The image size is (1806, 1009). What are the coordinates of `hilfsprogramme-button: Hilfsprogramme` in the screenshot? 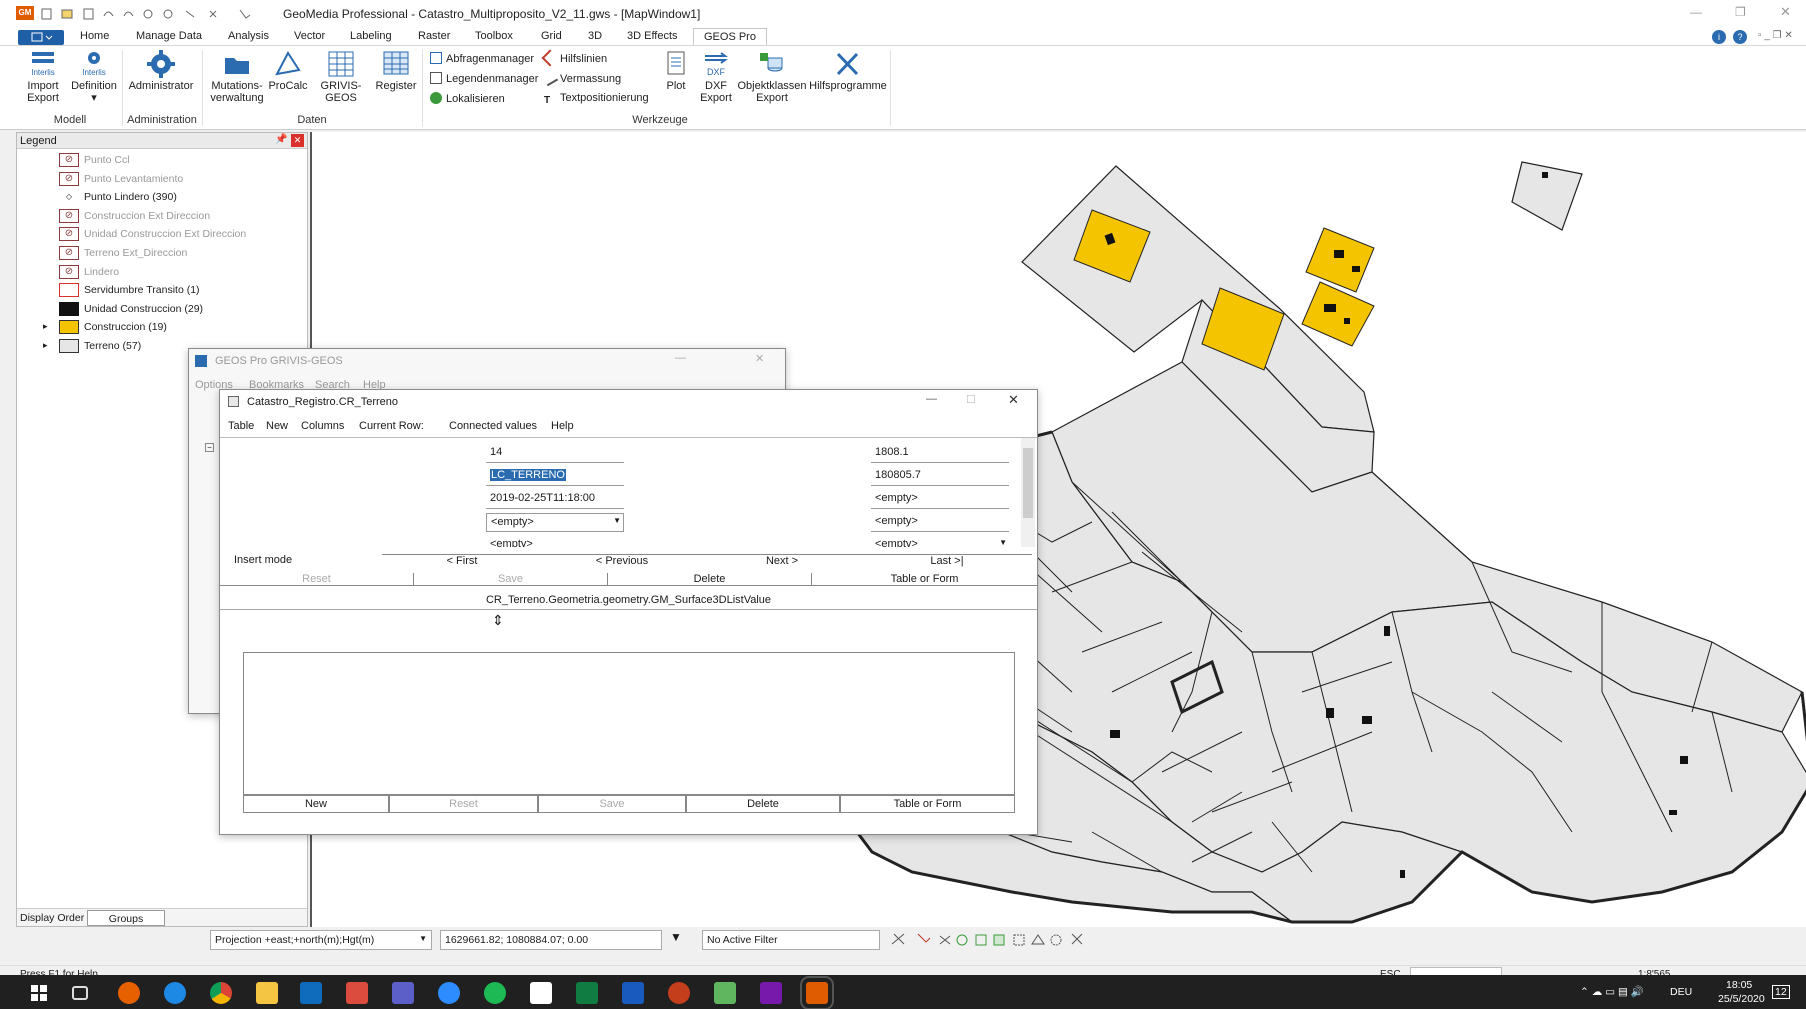 It's located at (848, 71).